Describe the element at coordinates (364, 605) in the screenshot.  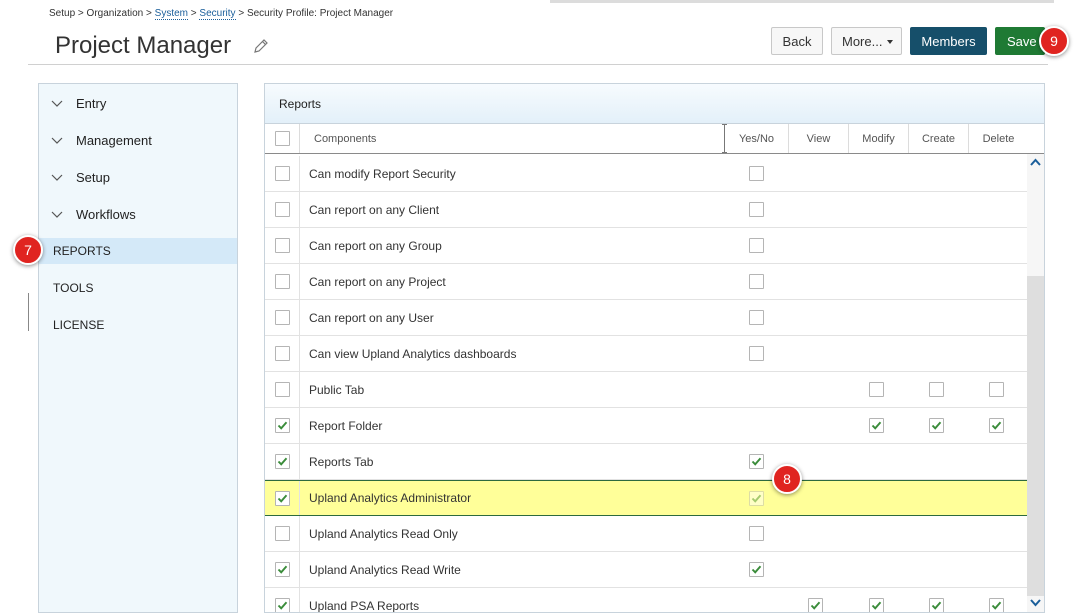
I see `component-label: Upland PSA Reports` at that location.